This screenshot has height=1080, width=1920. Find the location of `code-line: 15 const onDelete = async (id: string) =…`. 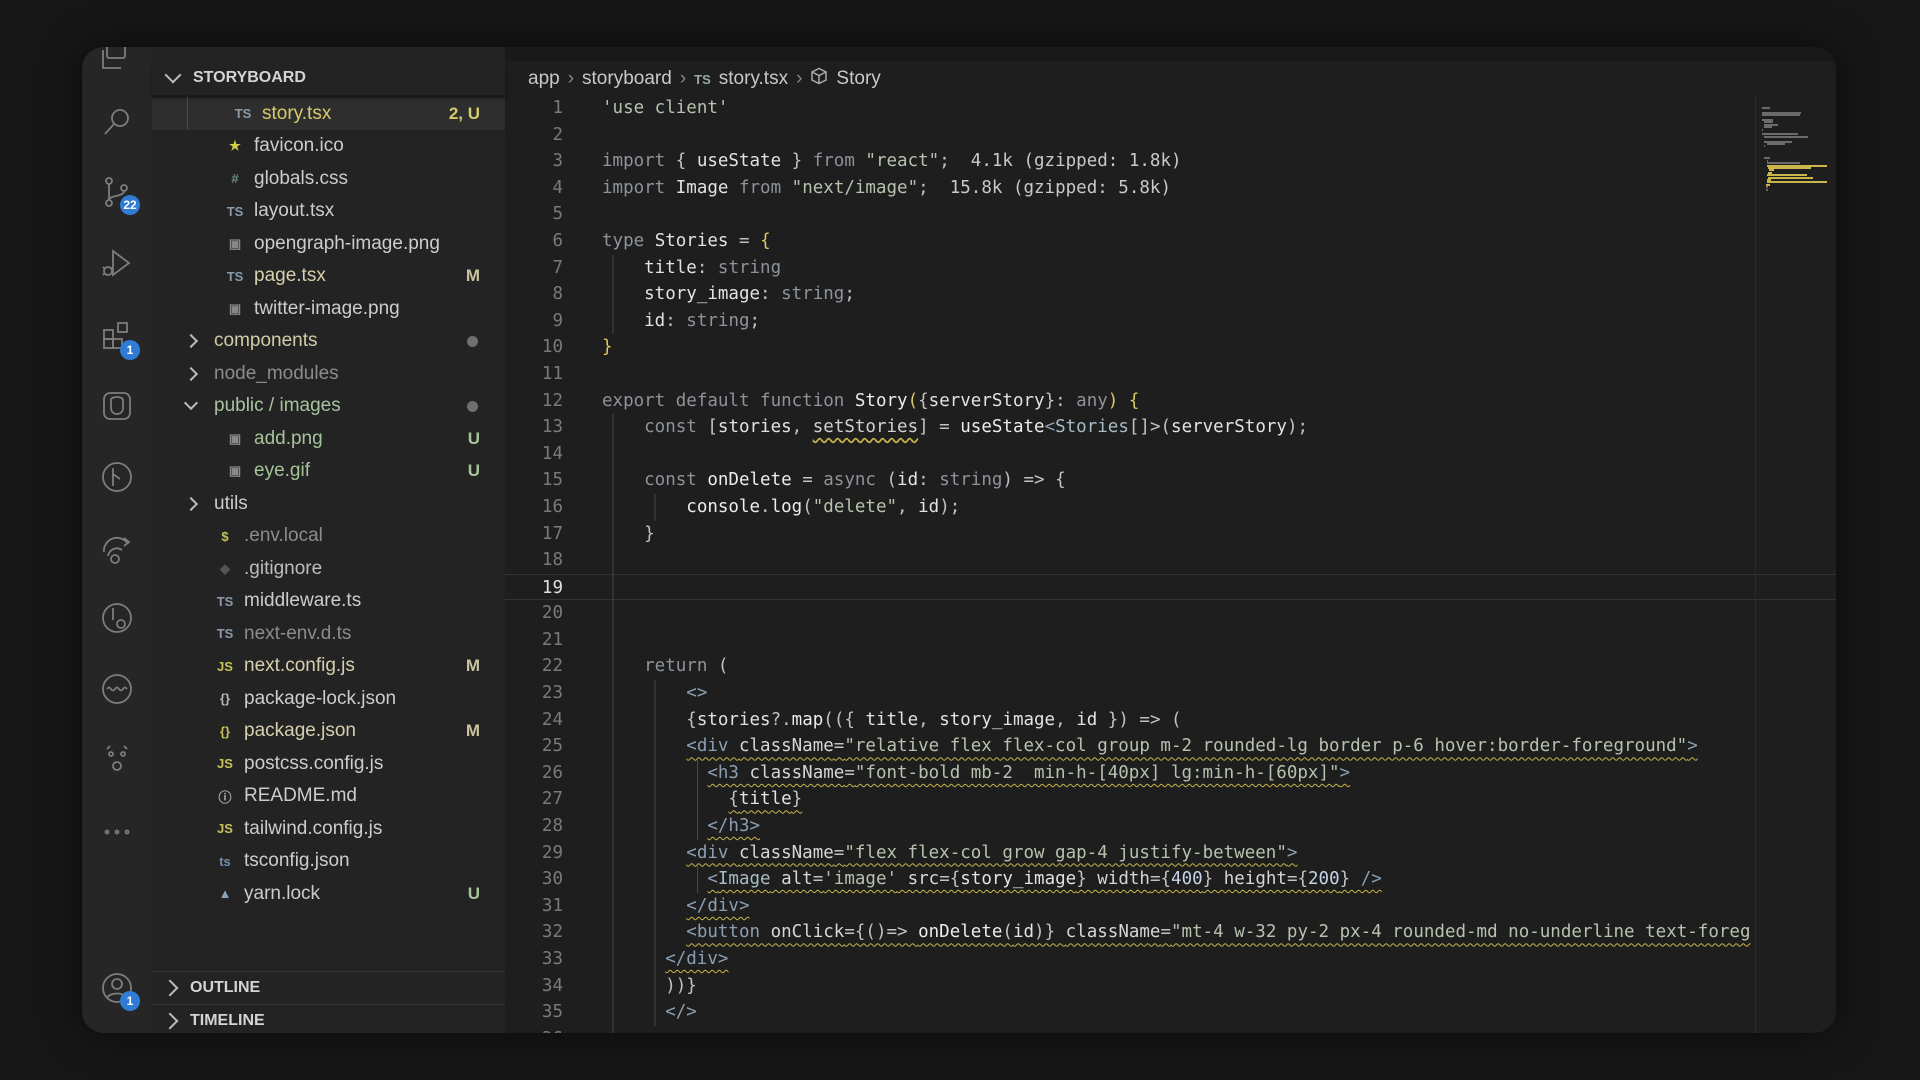

code-line: 15 const onDelete = async (id: string) =… is located at coordinates (1170, 480).